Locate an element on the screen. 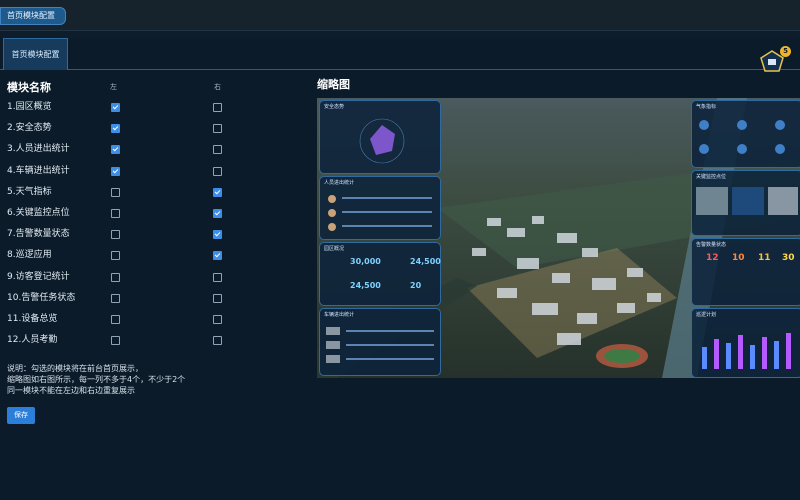 This screenshot has height=500, width=800. patrol-bar-chart is located at coordinates (746, 351).